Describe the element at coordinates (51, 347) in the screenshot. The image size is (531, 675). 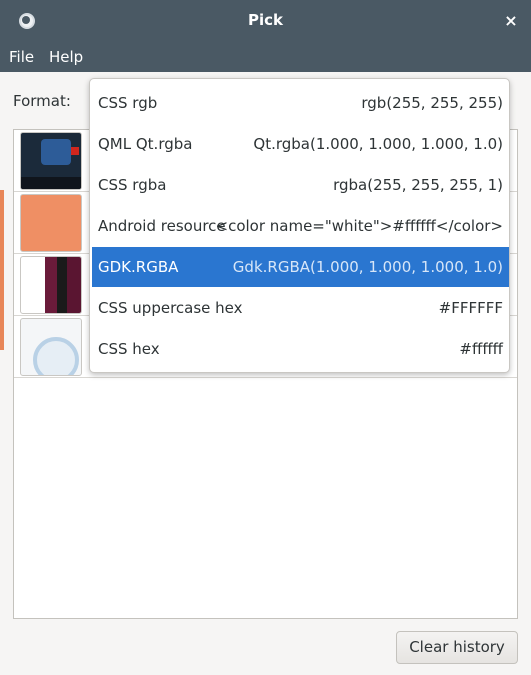
I see `magnifier-thumbnail` at that location.